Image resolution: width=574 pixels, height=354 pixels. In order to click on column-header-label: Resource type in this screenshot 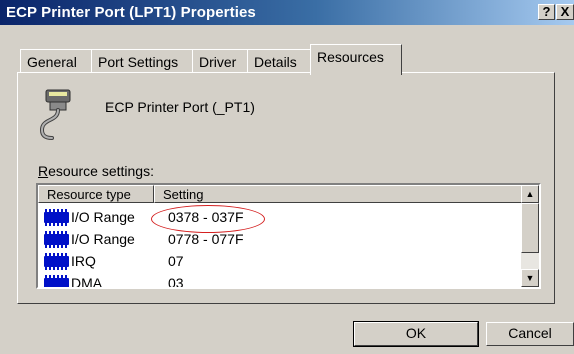, I will do `click(89, 194)`.